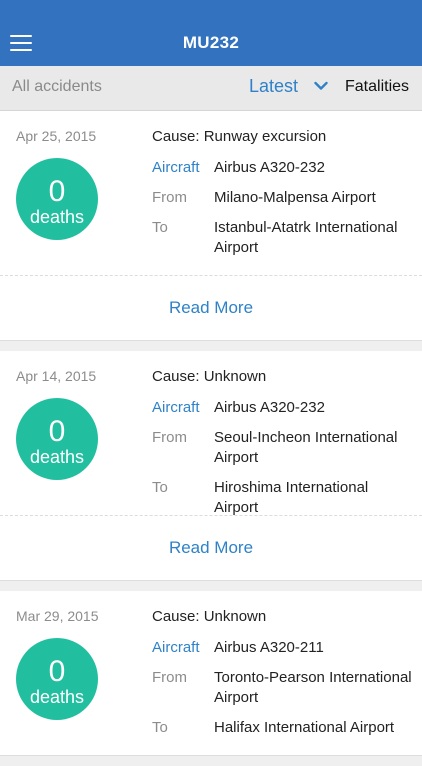 This screenshot has width=422, height=766. I want to click on from-value: Seoul-Incheon International Airport, so click(306, 447).